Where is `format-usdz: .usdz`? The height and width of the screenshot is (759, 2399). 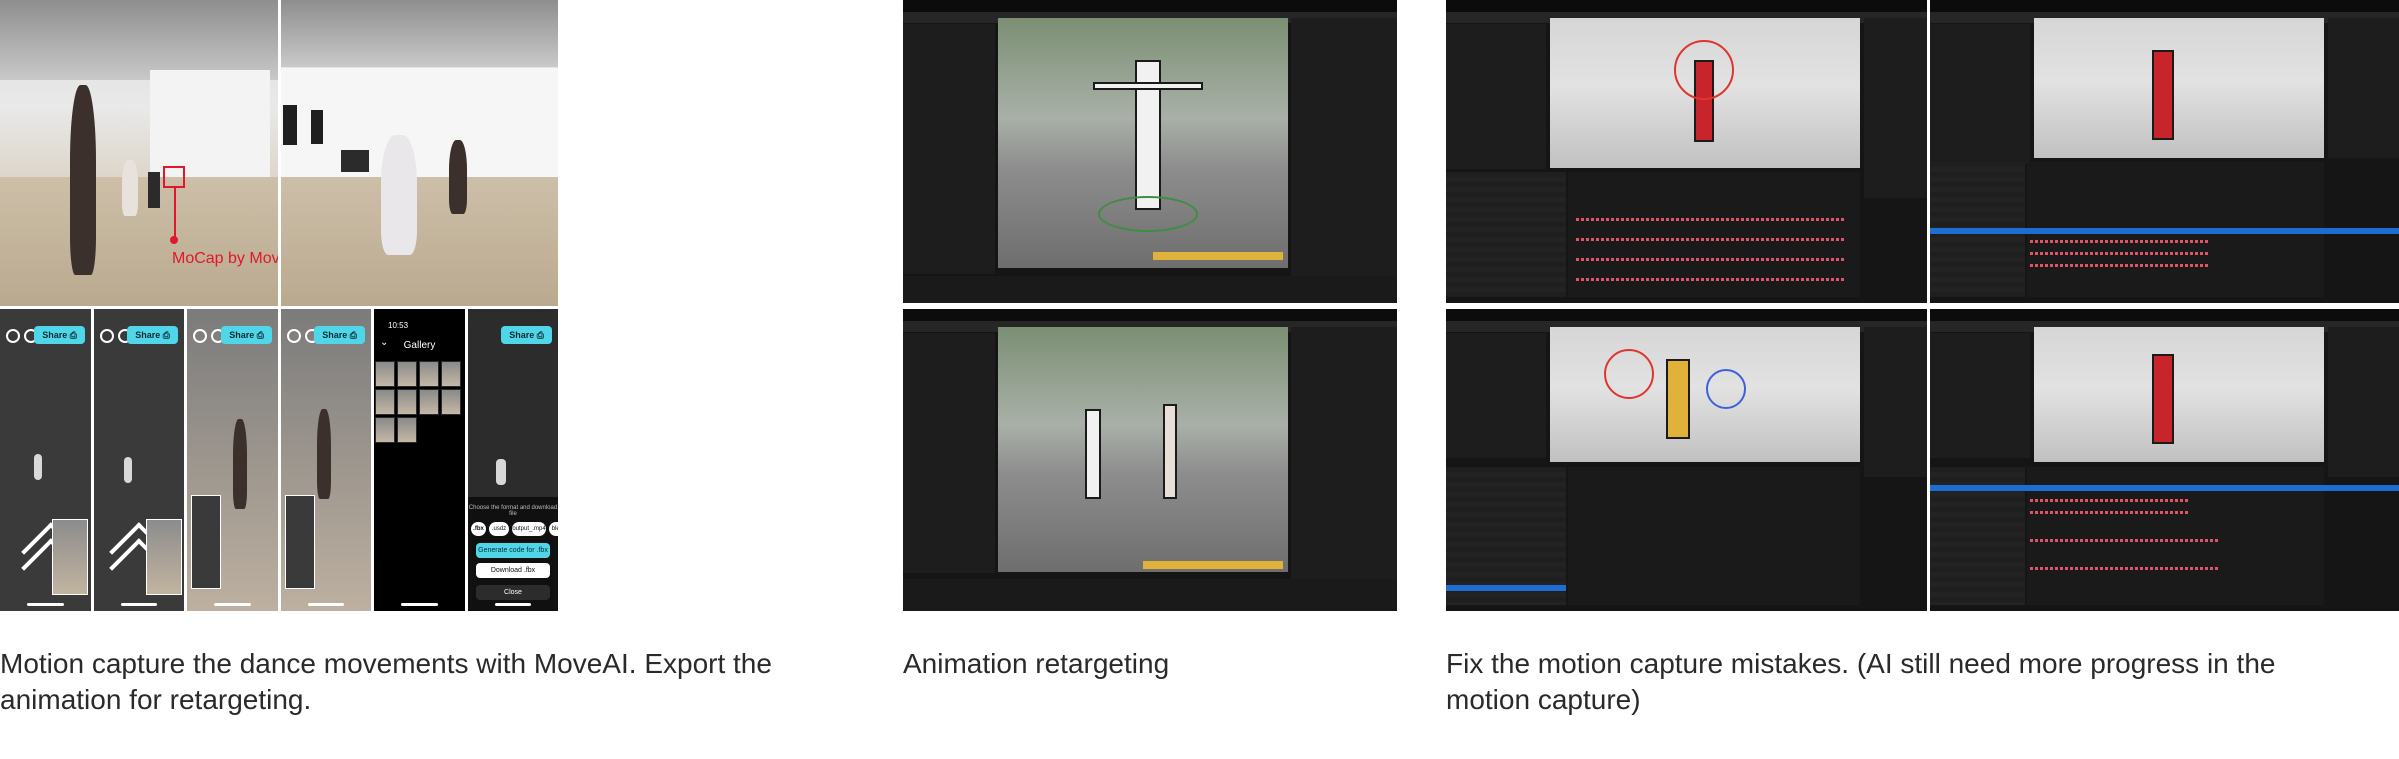
format-usdz: .usdz is located at coordinates (499, 529).